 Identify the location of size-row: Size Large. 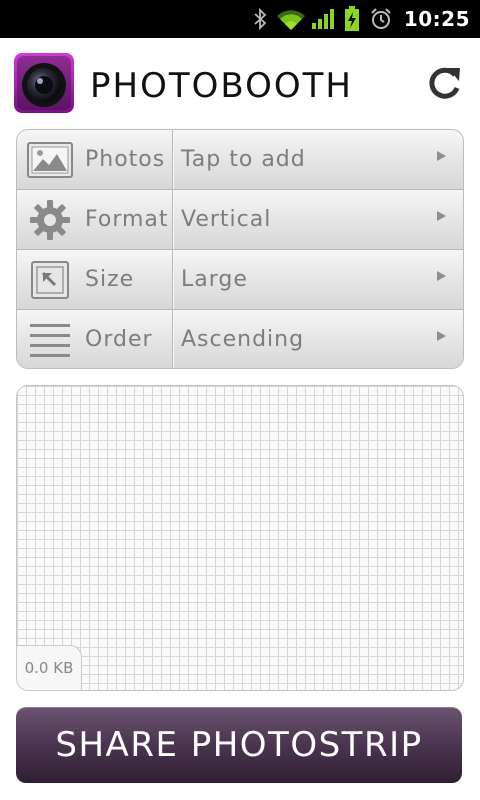
(240, 280).